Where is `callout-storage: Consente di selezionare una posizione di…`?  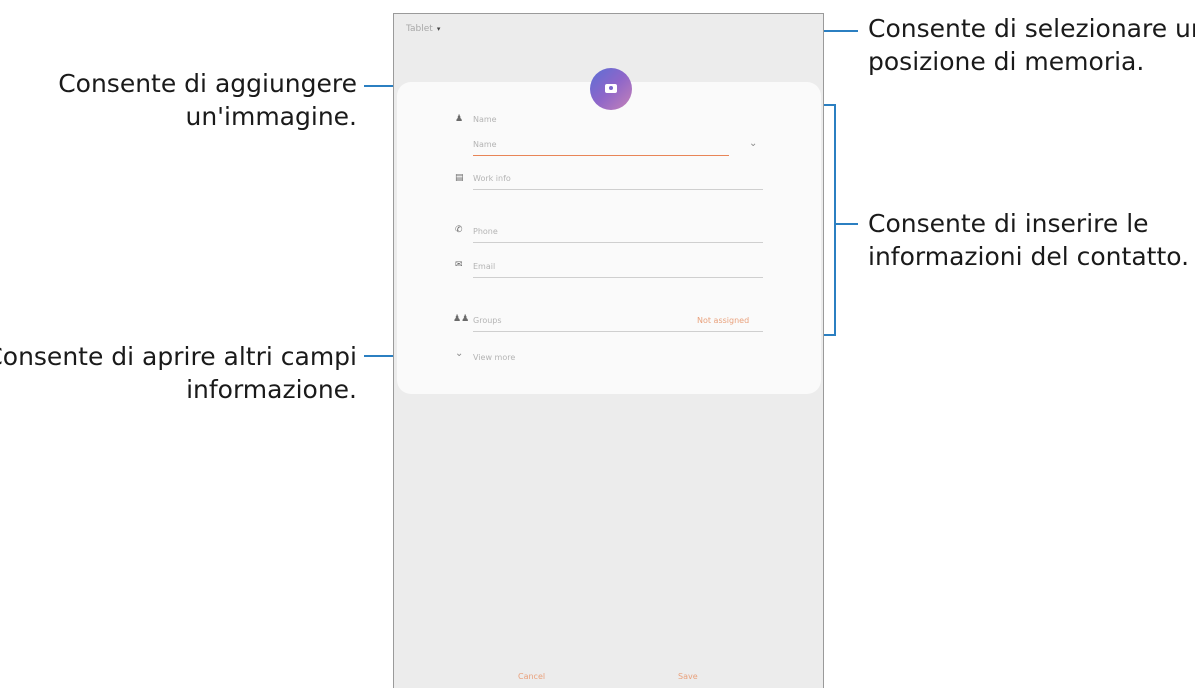 callout-storage: Consente di selezionare una posizione di… is located at coordinates (1031, 45).